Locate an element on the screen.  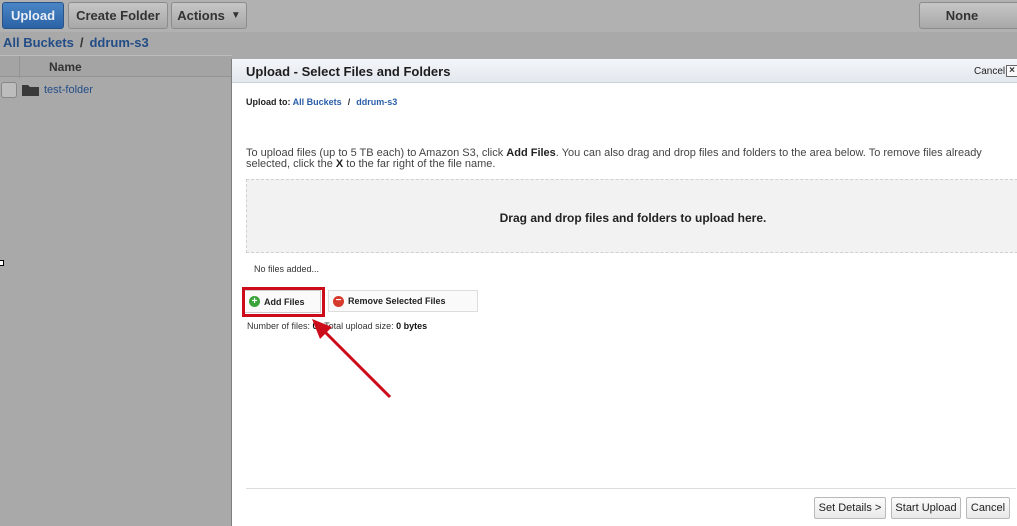
folder-icon is located at coordinates (30, 90).